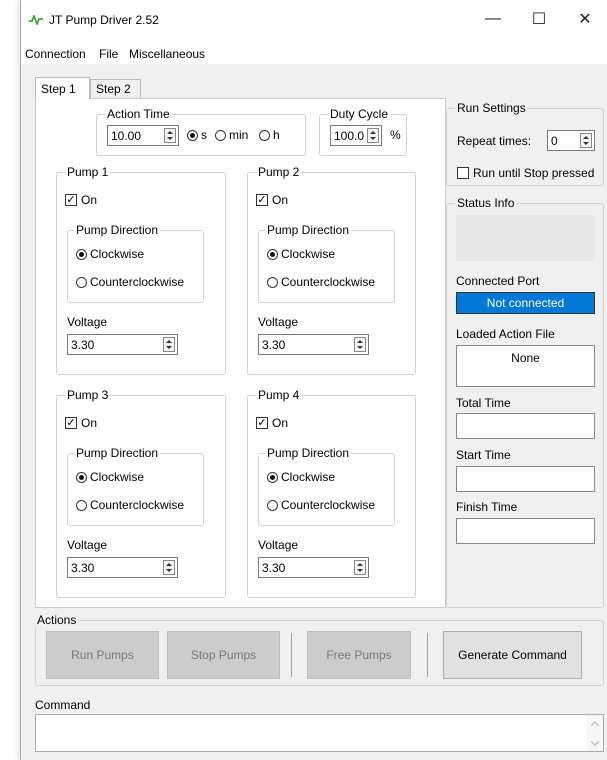 Image resolution: width=607 pixels, height=760 pixels. I want to click on duty-cycle-group: Duty Cycle 100.0 %, so click(363, 131).